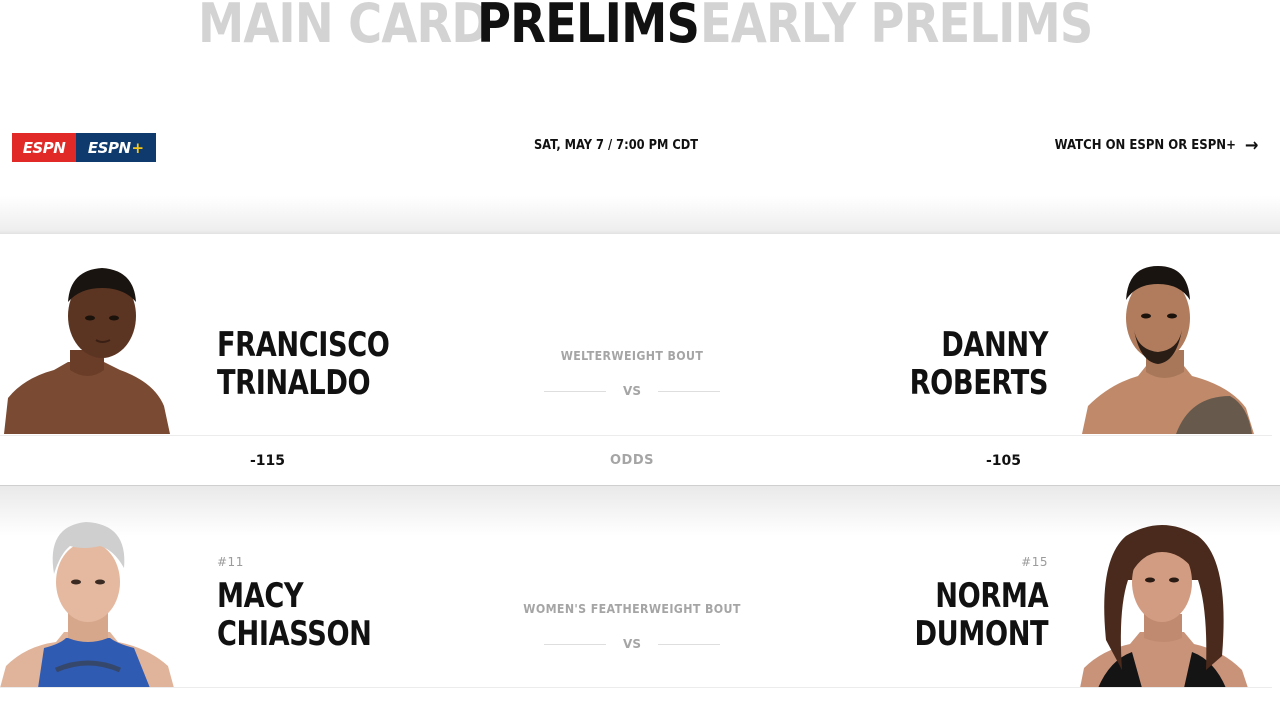 The height and width of the screenshot is (703, 1280). I want to click on fighter-last-name: ROBERTS, so click(979, 383).